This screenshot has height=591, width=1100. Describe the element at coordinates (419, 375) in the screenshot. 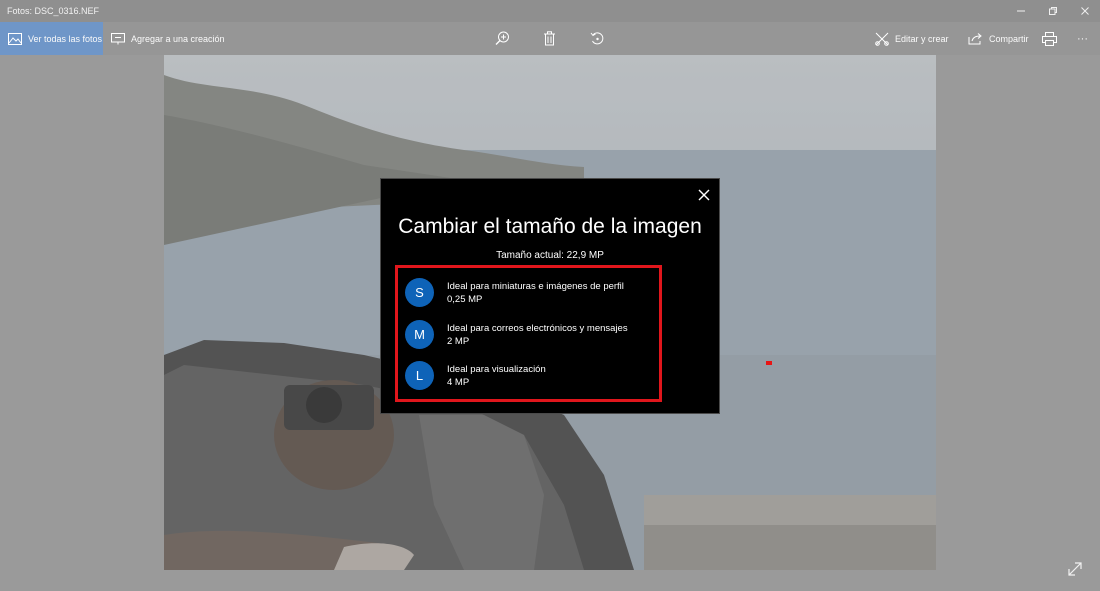

I see `size-badge: L` at that location.